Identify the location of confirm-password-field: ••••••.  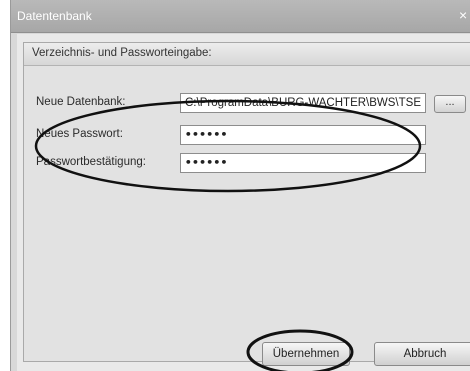
(303, 163).